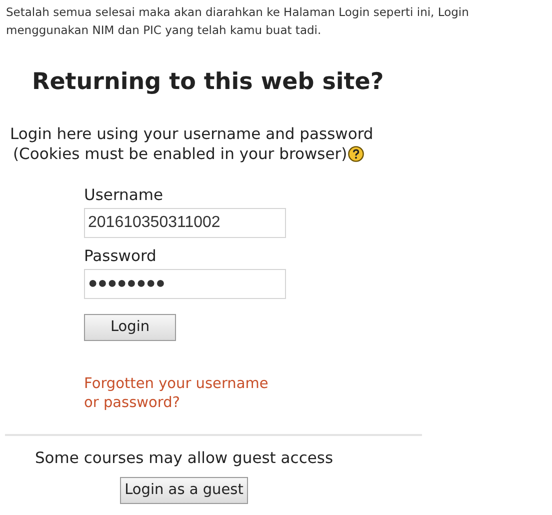 This screenshot has height=515, width=552. I want to click on username-field: 201610350311002, so click(185, 223).